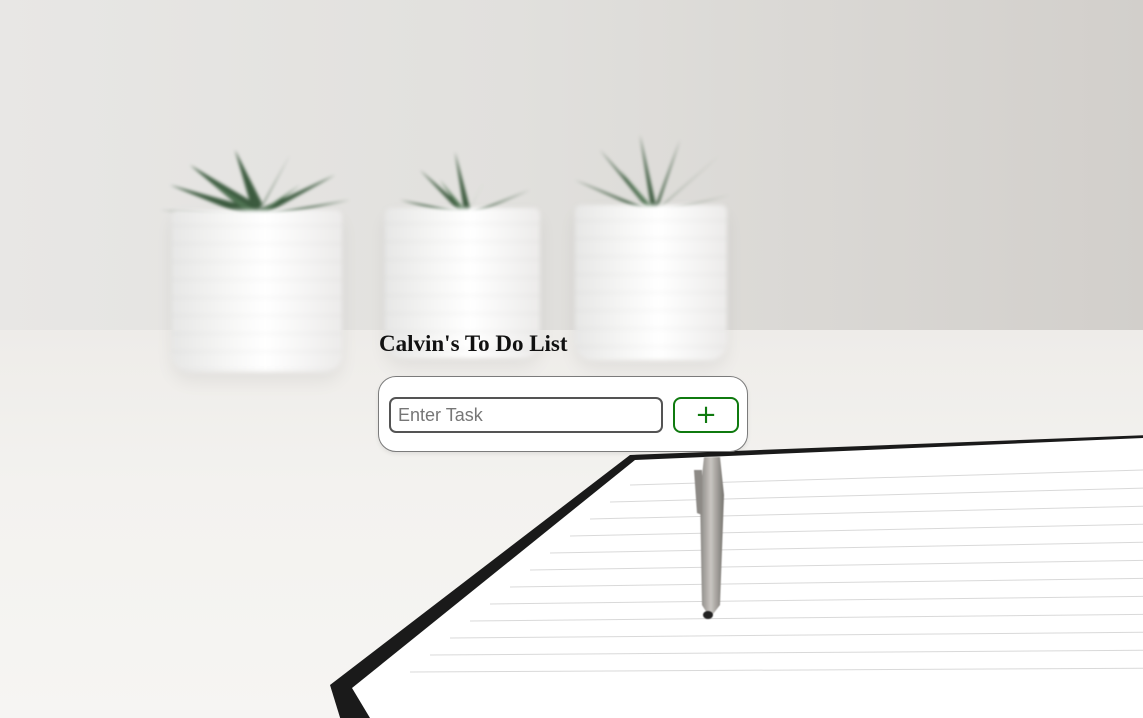  What do you see at coordinates (709, 538) in the screenshot?
I see `pen-icon` at bounding box center [709, 538].